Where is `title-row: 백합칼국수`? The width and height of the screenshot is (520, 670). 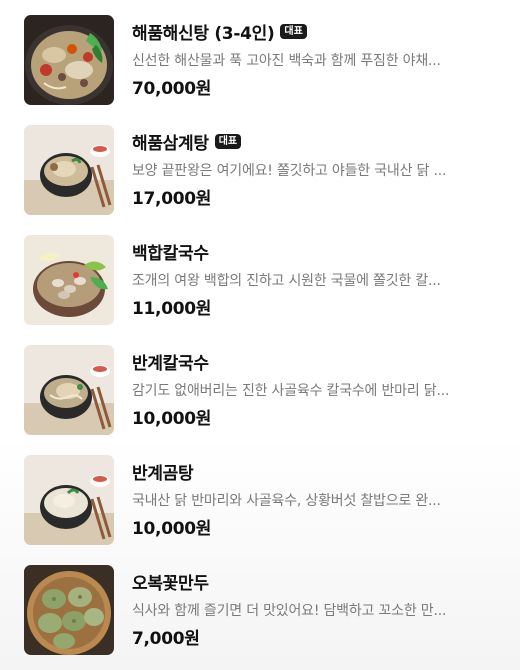
title-row: 백합칼국수 is located at coordinates (170, 251).